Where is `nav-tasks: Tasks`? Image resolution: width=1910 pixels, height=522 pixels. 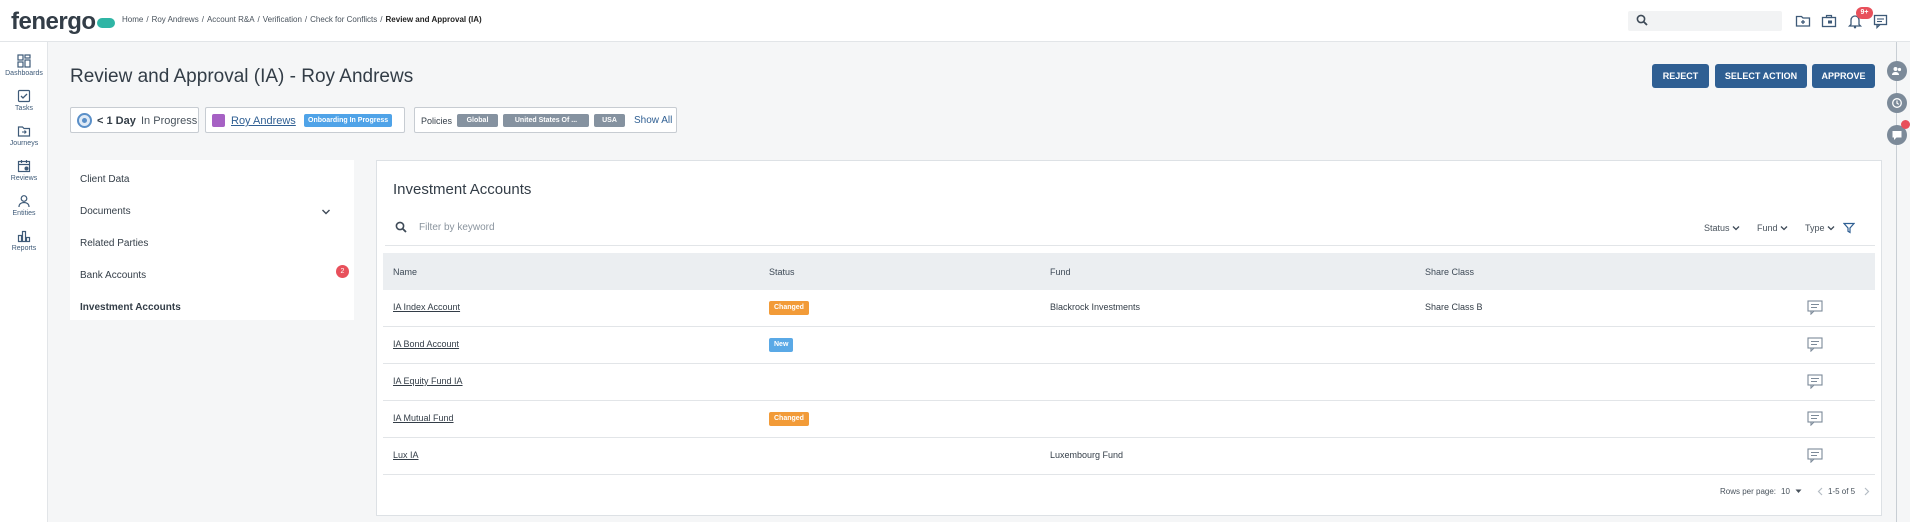
nav-tasks: Tasks is located at coordinates (24, 100).